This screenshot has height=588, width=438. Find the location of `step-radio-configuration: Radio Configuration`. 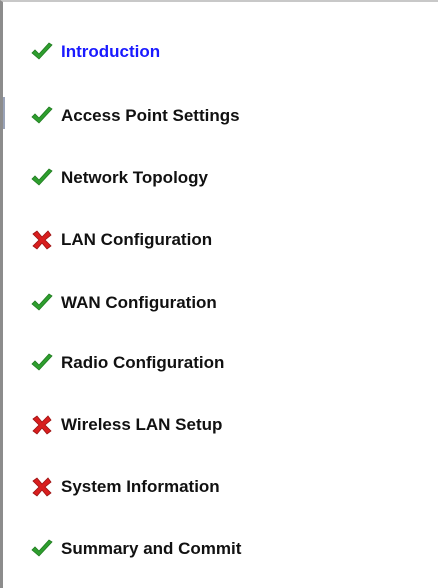

step-radio-configuration: Radio Configuration is located at coordinates (199, 363).